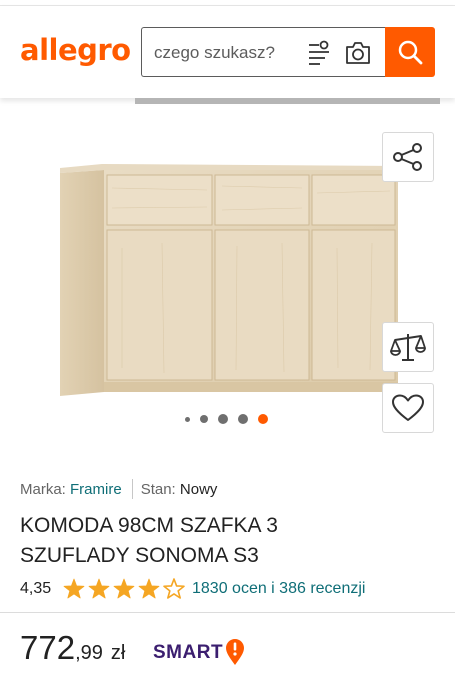 The height and width of the screenshot is (700, 455). What do you see at coordinates (139, 555) in the screenshot?
I see `product-title-line-2: SZUFLADY SONOMA S3` at bounding box center [139, 555].